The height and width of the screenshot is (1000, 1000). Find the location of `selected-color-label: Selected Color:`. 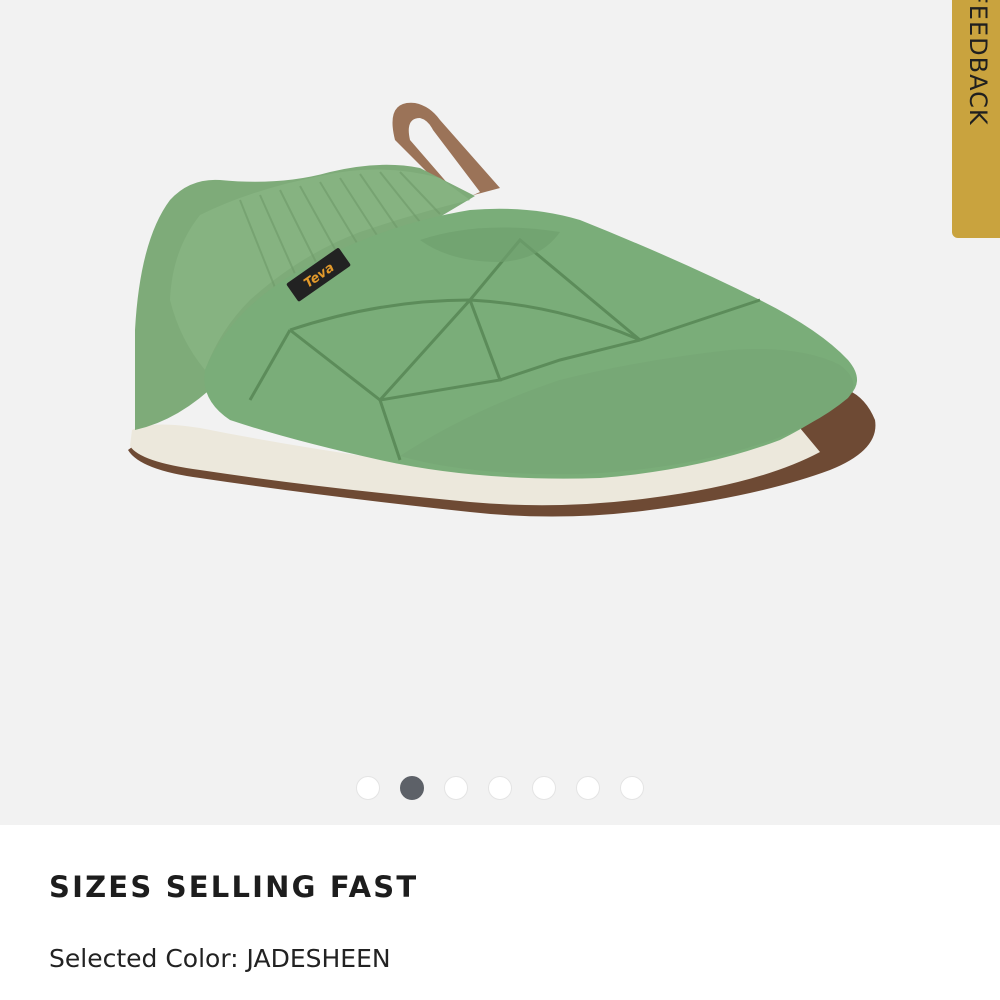

selected-color-label: Selected Color: is located at coordinates (144, 958).